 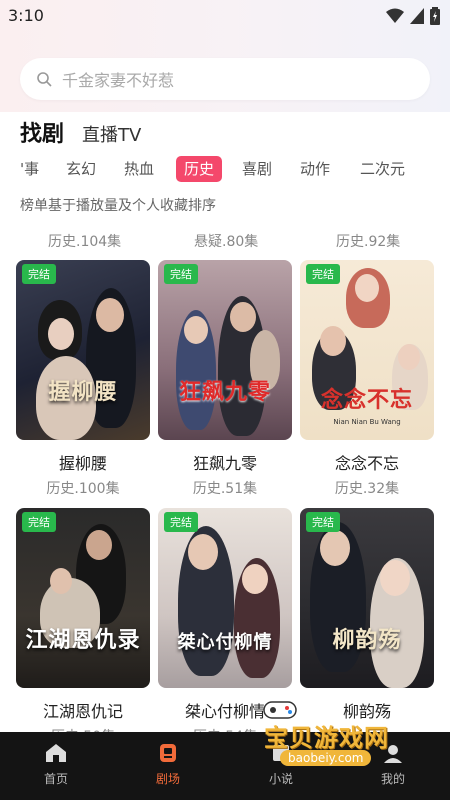 I want to click on card-meta: 悬疑.80集, so click(x=226, y=242).